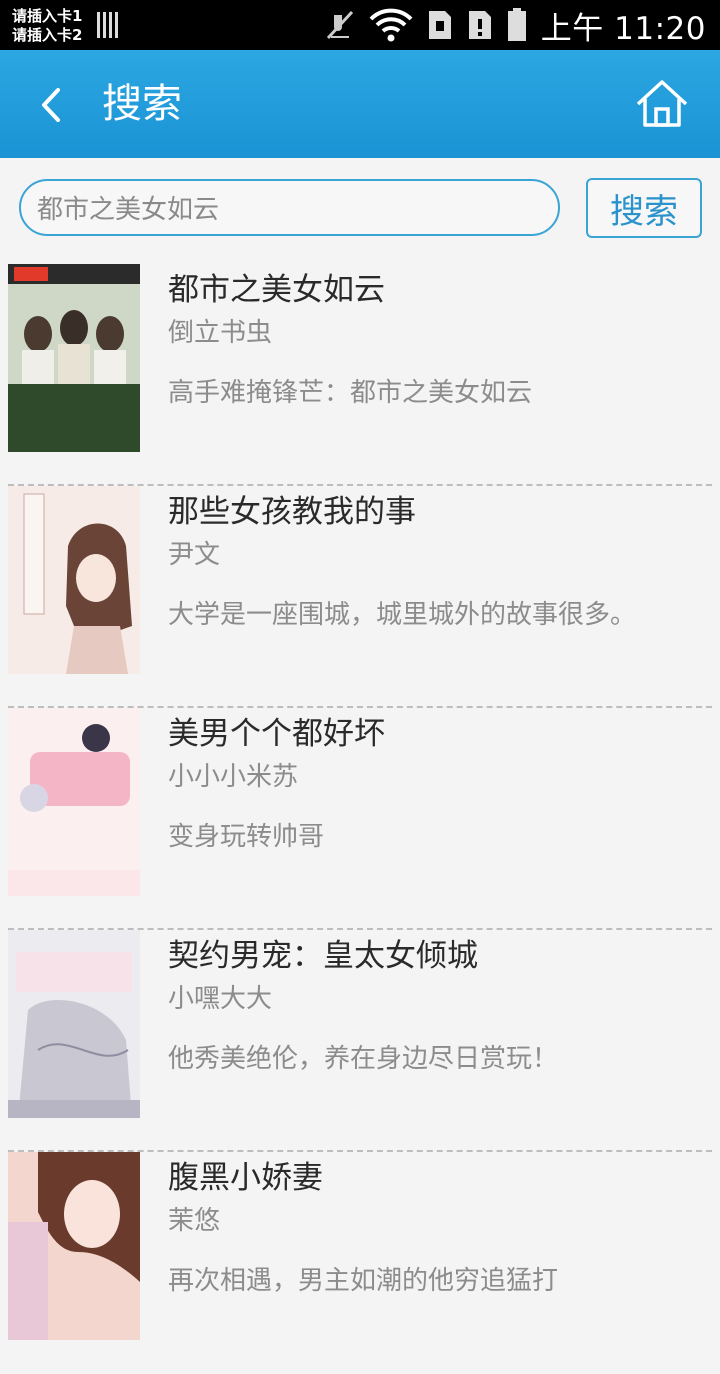  I want to click on home-button, so click(662, 104).